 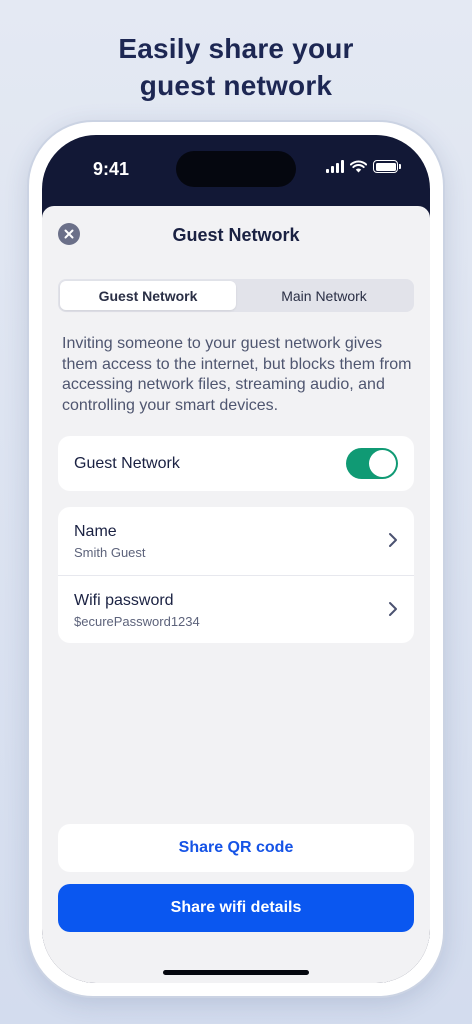 I want to click on guest-network-toggle, so click(x=372, y=463).